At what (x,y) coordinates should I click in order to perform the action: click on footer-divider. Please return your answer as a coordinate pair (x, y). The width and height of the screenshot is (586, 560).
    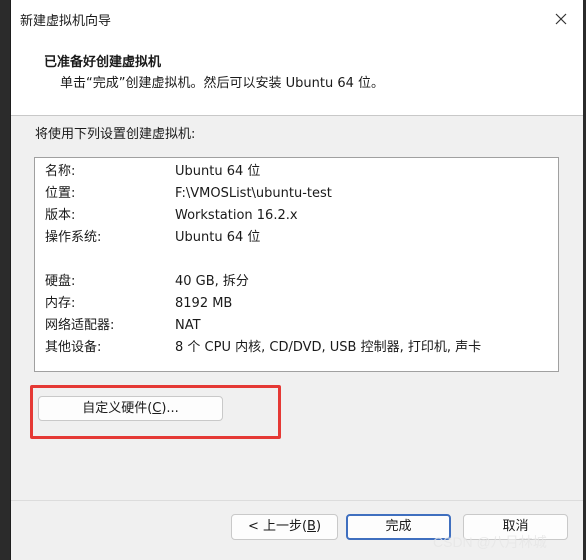
    Looking at the image, I should click on (297, 500).